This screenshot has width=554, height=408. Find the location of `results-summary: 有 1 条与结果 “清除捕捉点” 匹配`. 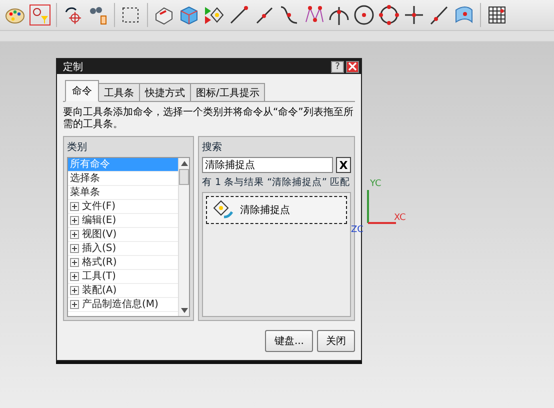

results-summary: 有 1 条与结果 “清除捕捉点” 匹配 is located at coordinates (276, 182).